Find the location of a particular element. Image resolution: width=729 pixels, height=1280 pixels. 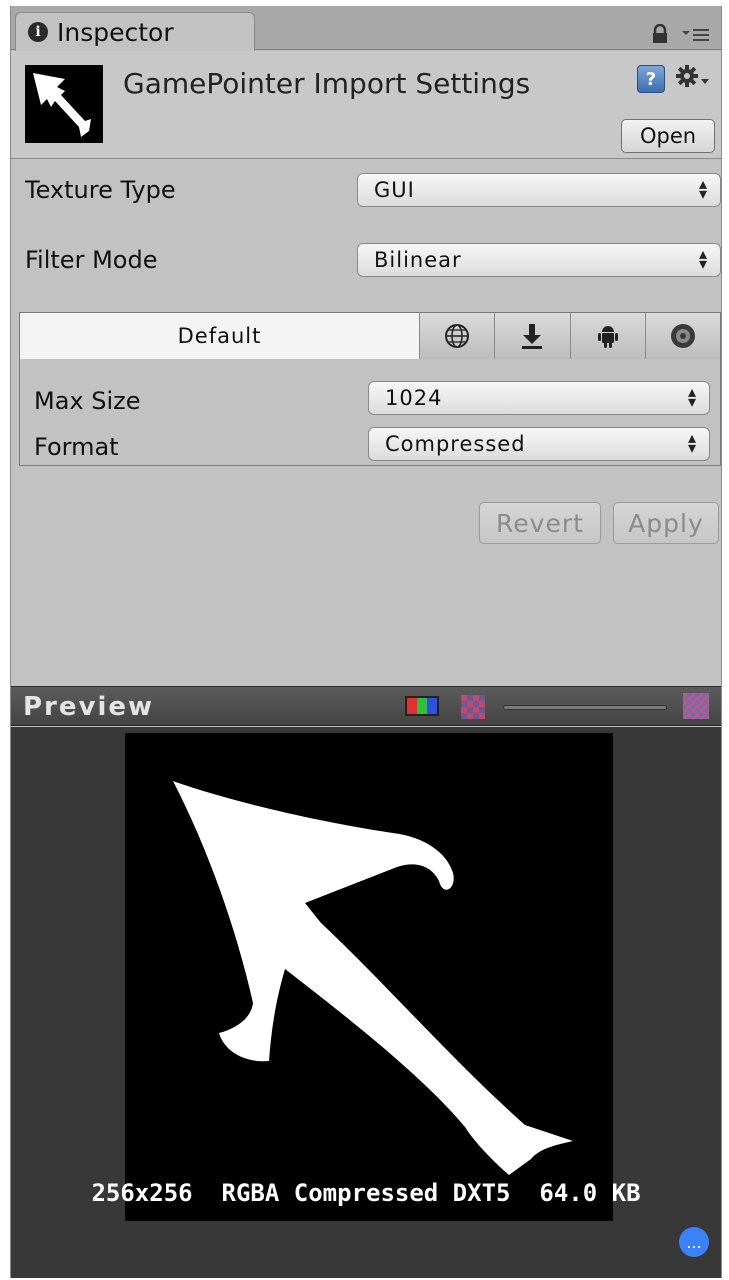

android-icon is located at coordinates (607, 337).